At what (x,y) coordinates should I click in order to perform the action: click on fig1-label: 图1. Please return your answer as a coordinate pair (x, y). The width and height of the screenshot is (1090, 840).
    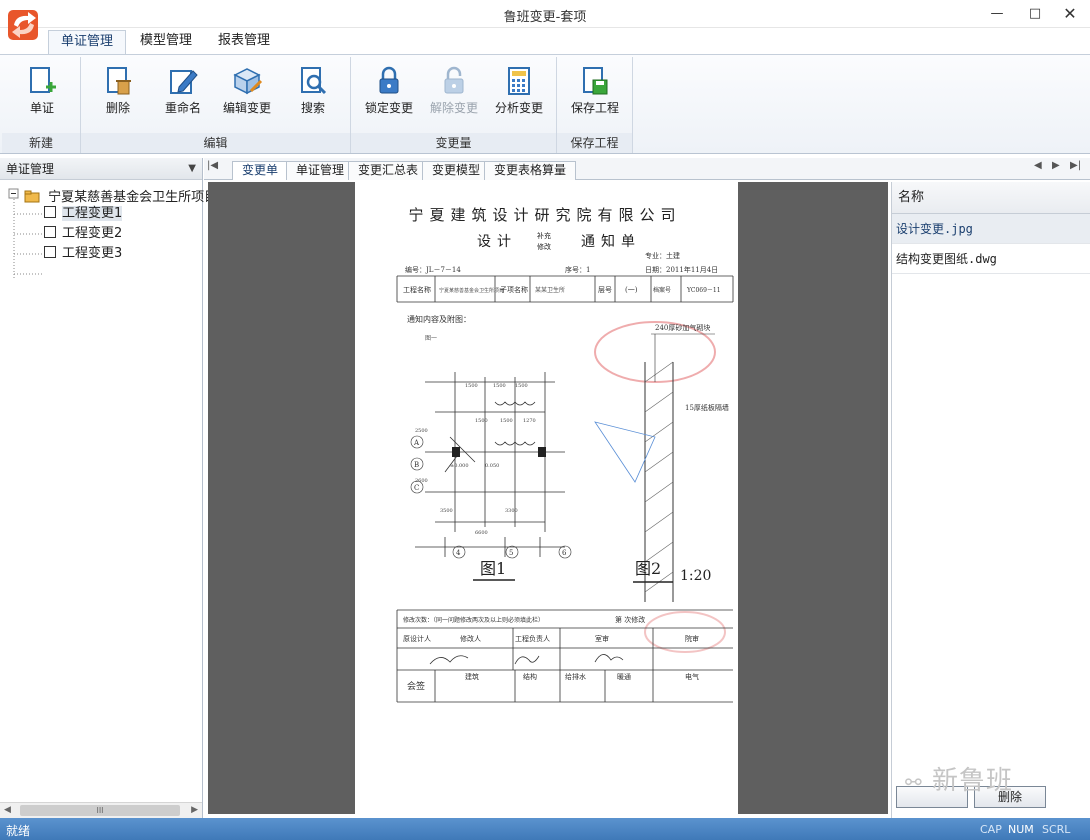
    Looking at the image, I should click on (493, 568).